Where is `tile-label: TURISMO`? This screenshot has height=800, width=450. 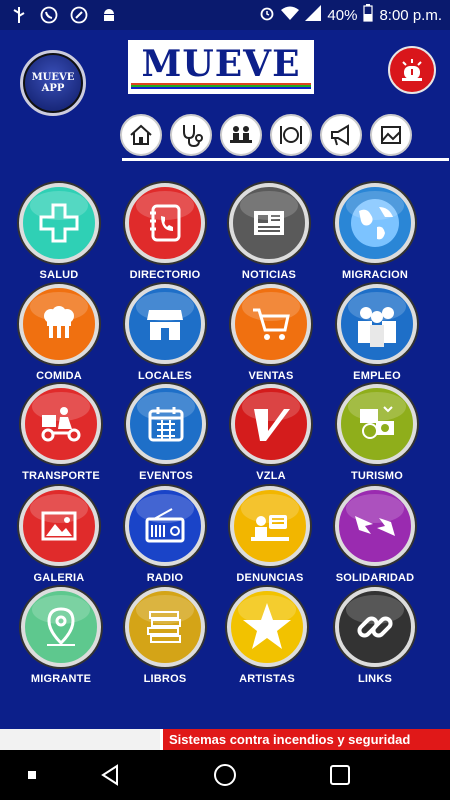
tile-label: TURISMO is located at coordinates (377, 476).